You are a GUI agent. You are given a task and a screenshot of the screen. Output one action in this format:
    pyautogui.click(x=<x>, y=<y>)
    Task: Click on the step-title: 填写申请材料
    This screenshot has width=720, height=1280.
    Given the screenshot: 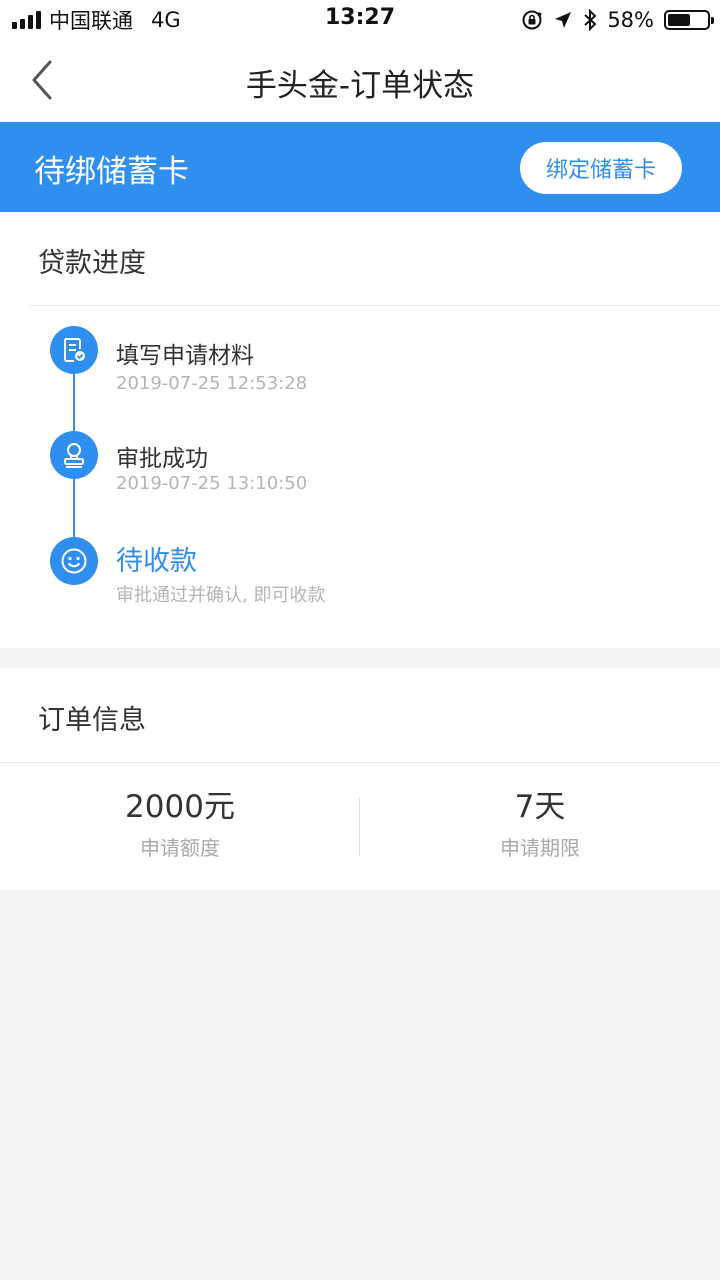 What is the action you would take?
    pyautogui.click(x=185, y=356)
    